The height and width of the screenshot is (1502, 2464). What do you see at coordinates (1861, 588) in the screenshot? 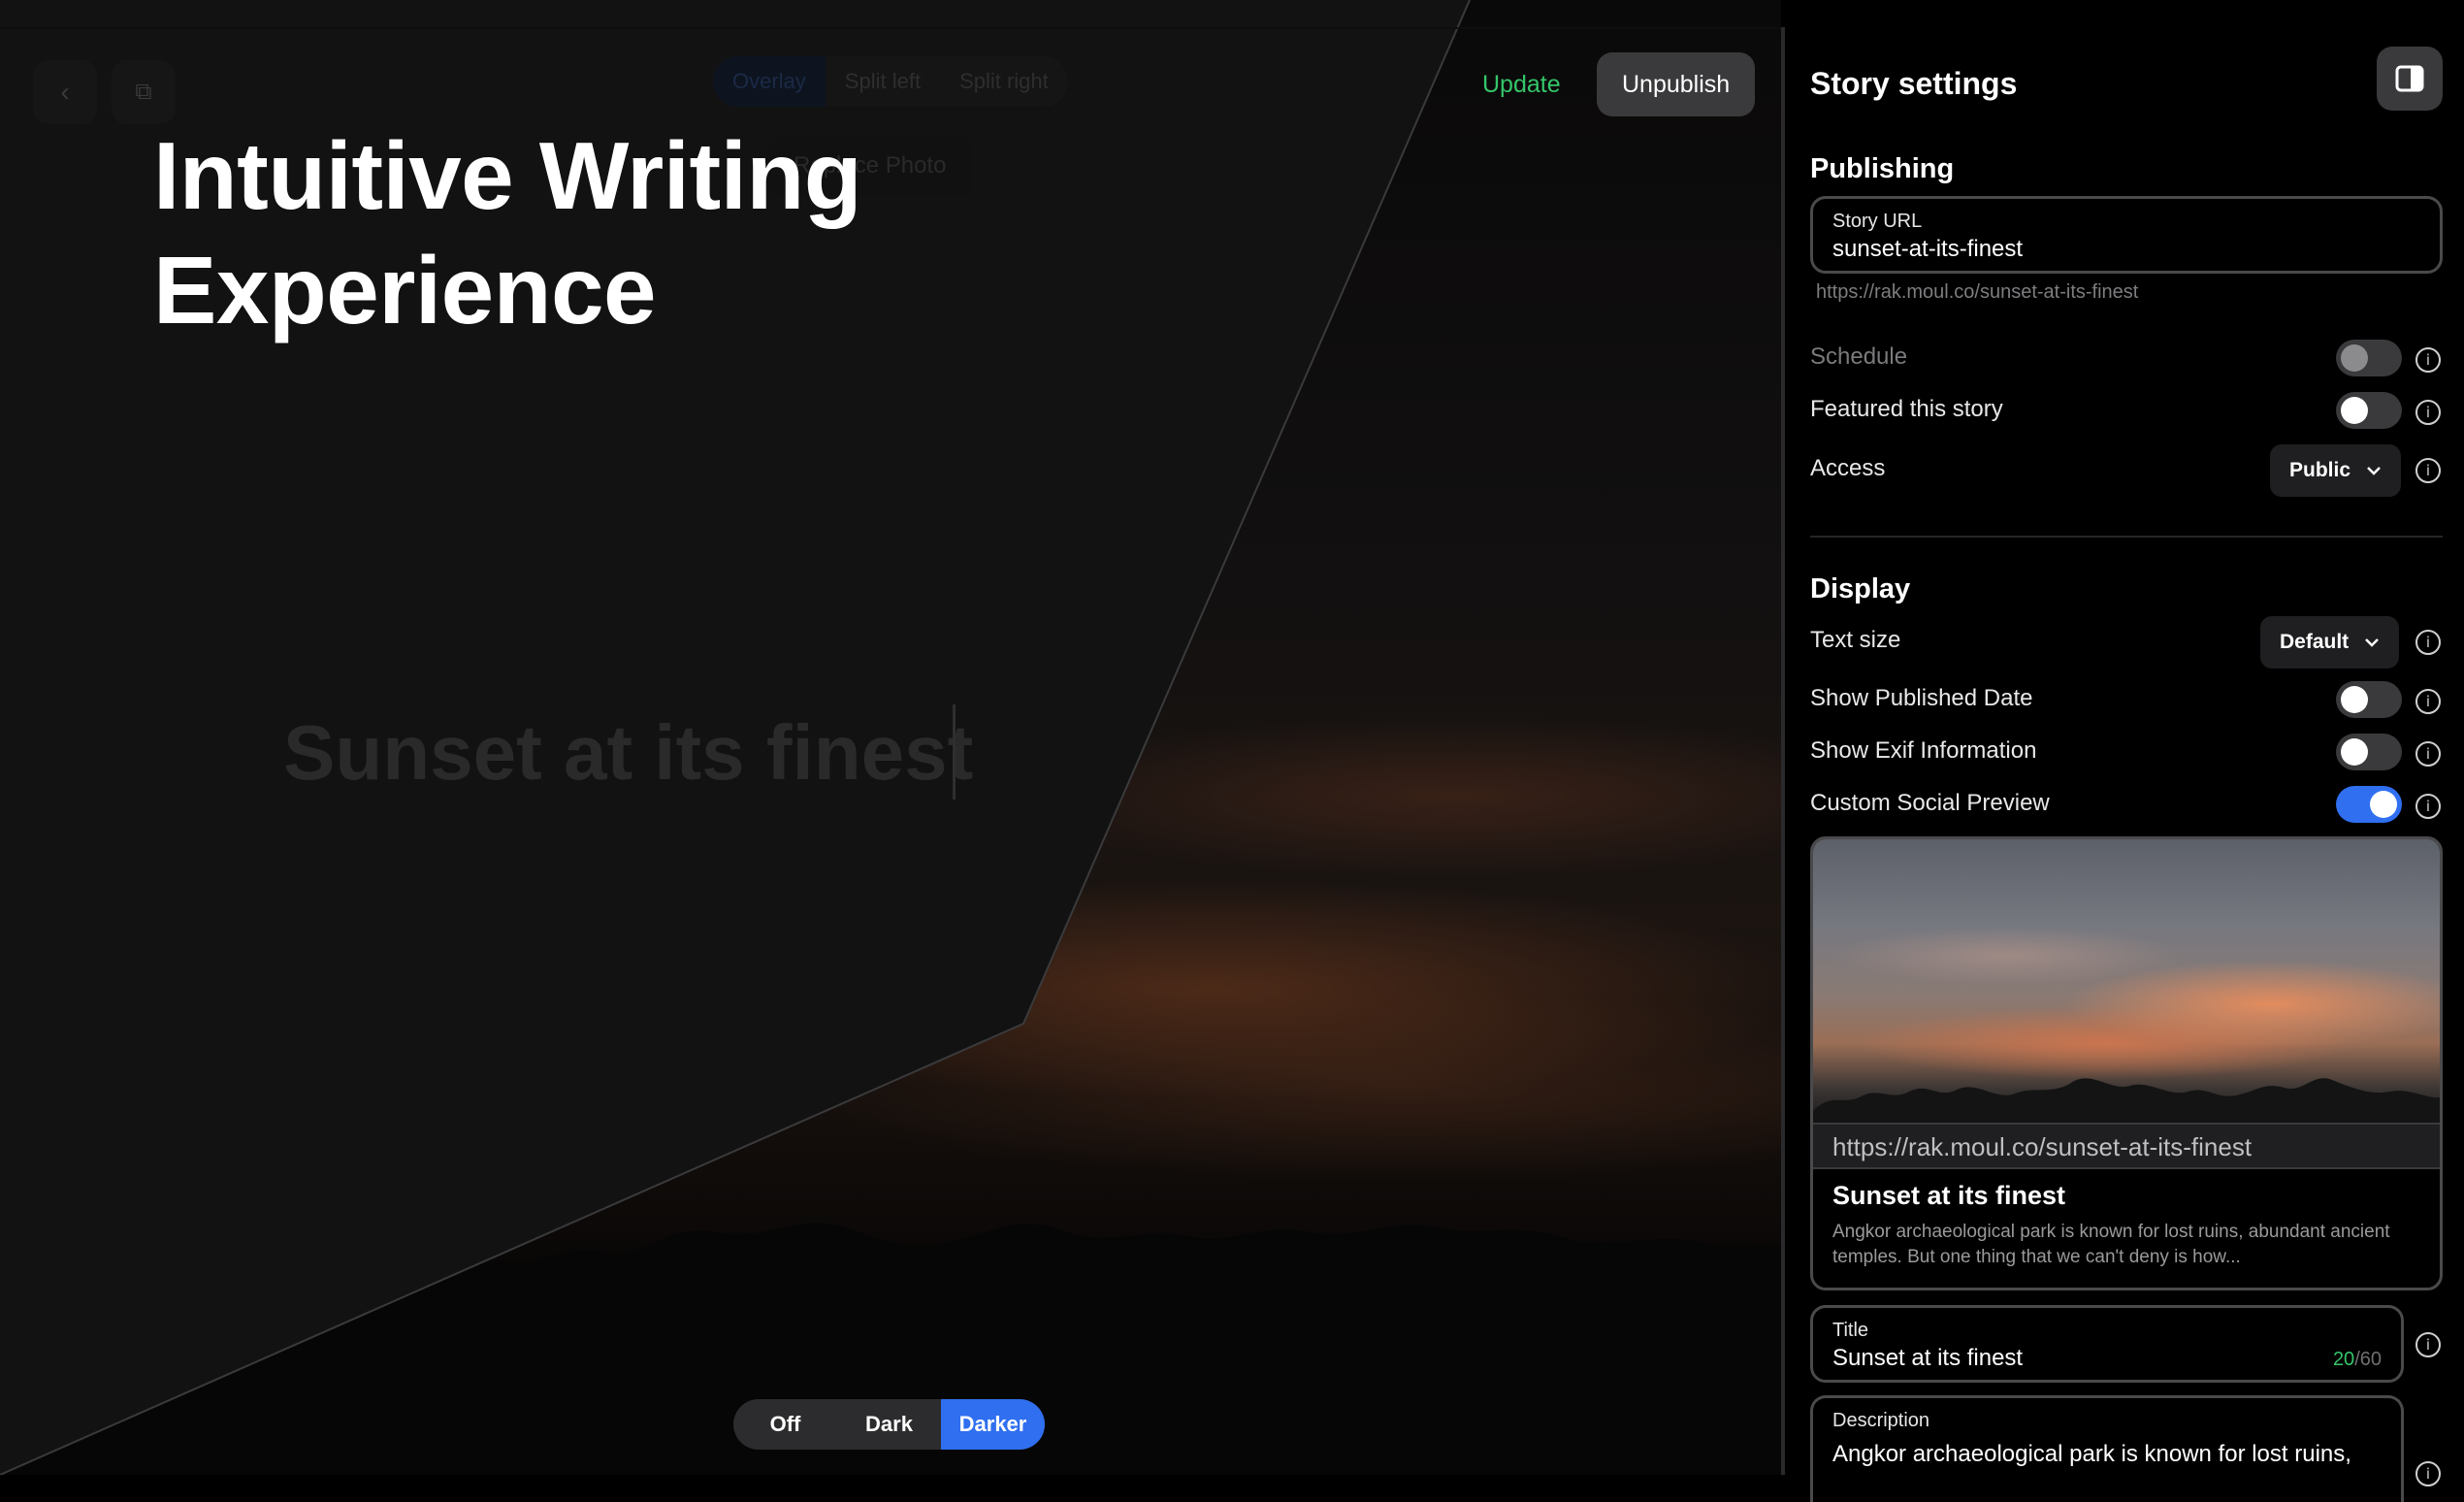
I see `display-heading: Display` at bounding box center [1861, 588].